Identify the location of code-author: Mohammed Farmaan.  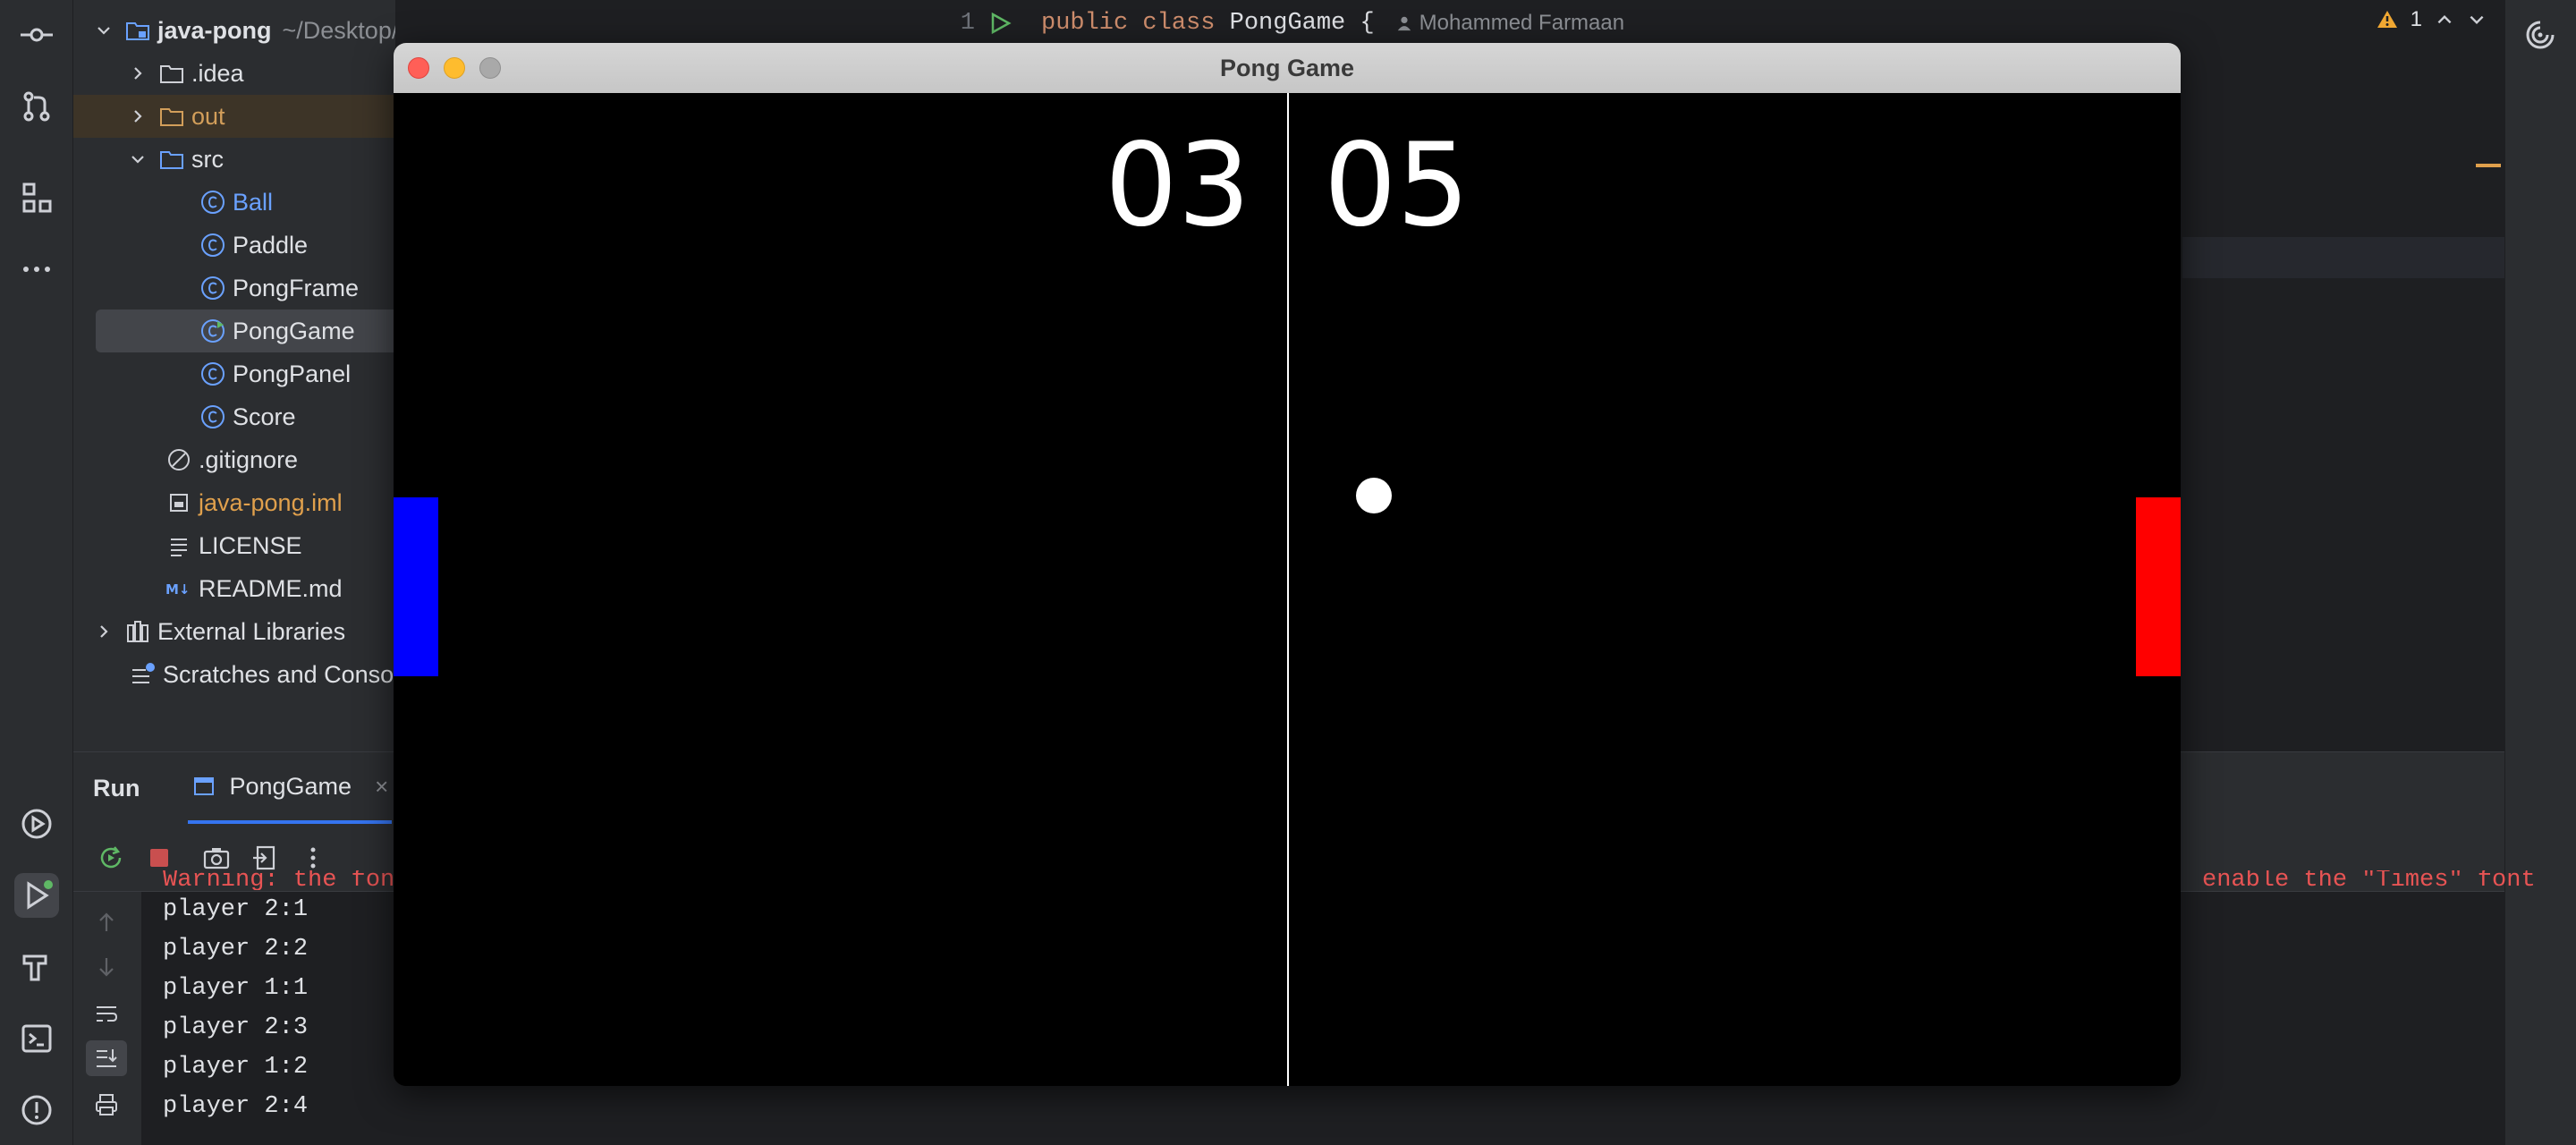
(1510, 23).